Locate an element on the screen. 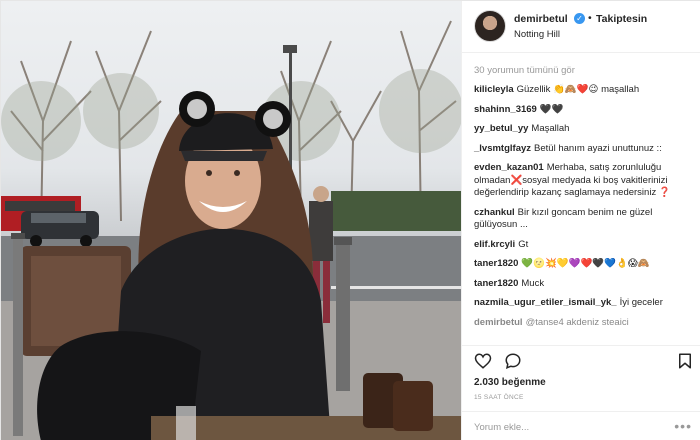 Image resolution: width=700 pixels, height=440 pixels. post-actions-bar is located at coordinates (581, 360).